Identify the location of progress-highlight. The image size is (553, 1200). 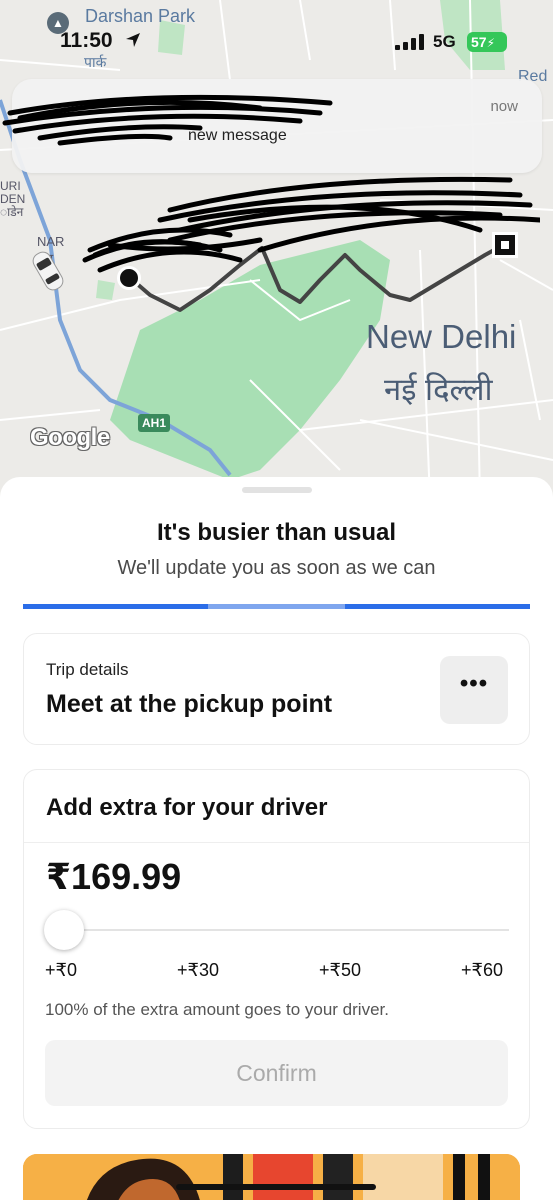
(276, 606).